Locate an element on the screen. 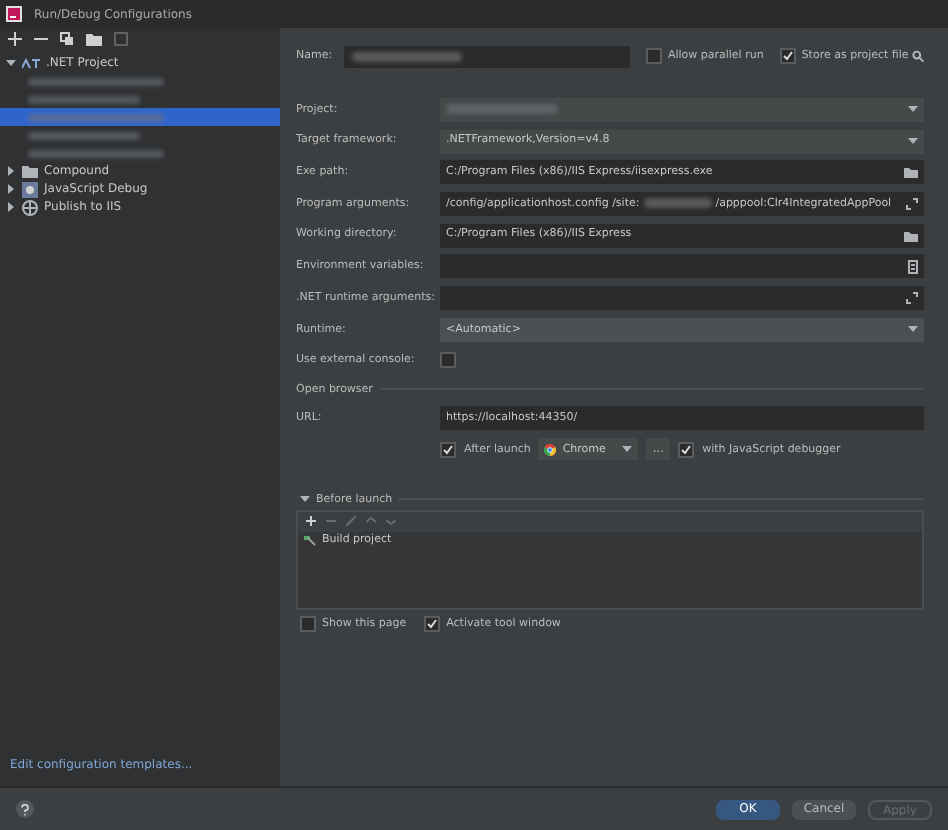 The width and height of the screenshot is (948, 830). folder-button is located at coordinates (94, 39).